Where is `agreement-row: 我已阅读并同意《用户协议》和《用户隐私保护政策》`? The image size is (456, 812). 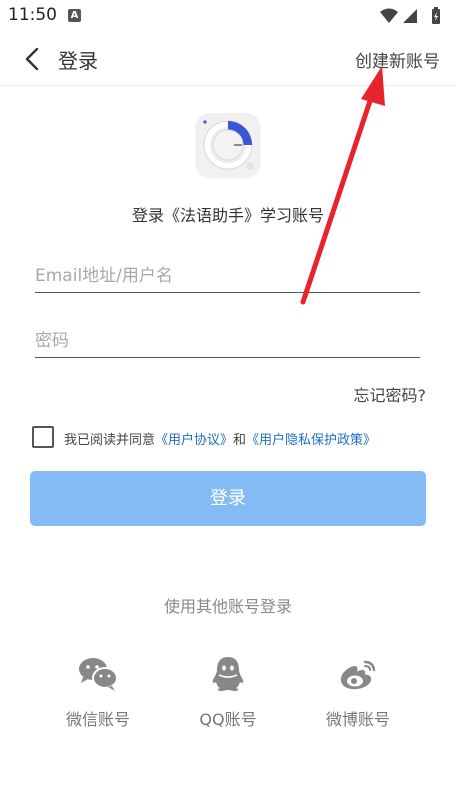
agreement-row: 我已阅读并同意《用户协议》和《用户隐私保护政策》 is located at coordinates (237, 438).